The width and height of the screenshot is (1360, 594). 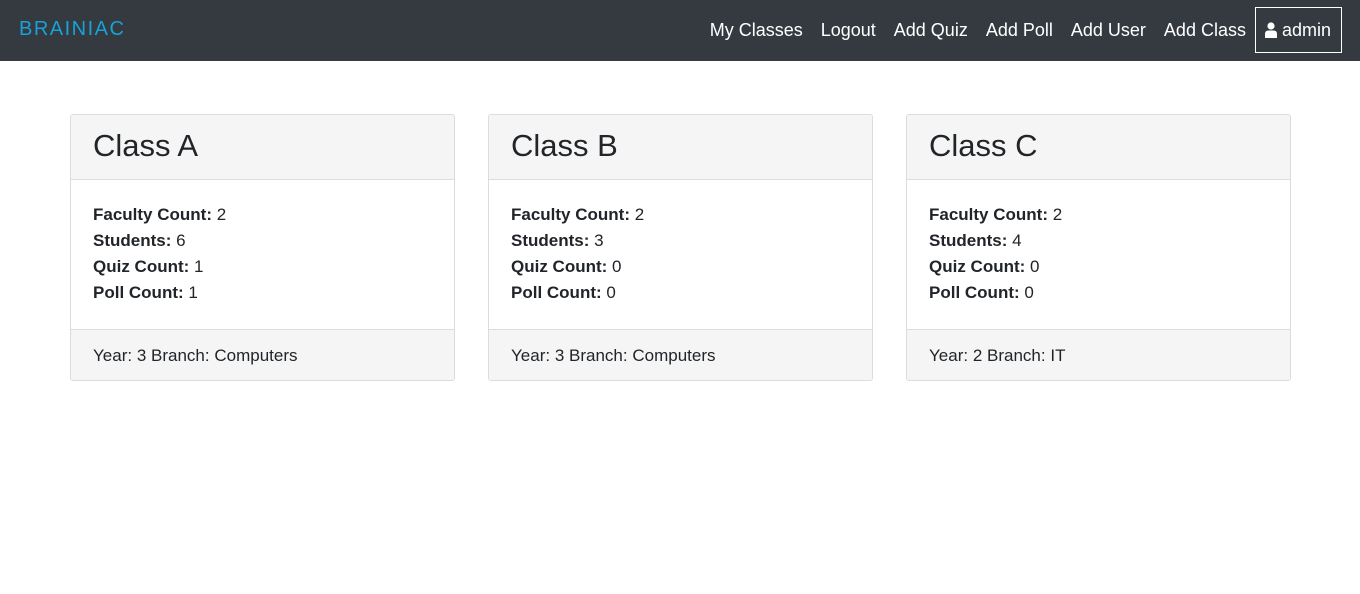 I want to click on students-row: Students: 6, so click(x=262, y=241).